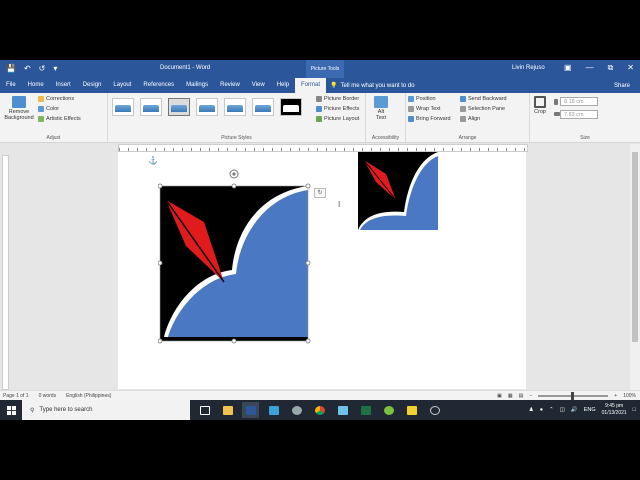 This screenshot has width=640, height=480. What do you see at coordinates (579, 101) in the screenshot?
I see `height-input: 8.18 cm` at bounding box center [579, 101].